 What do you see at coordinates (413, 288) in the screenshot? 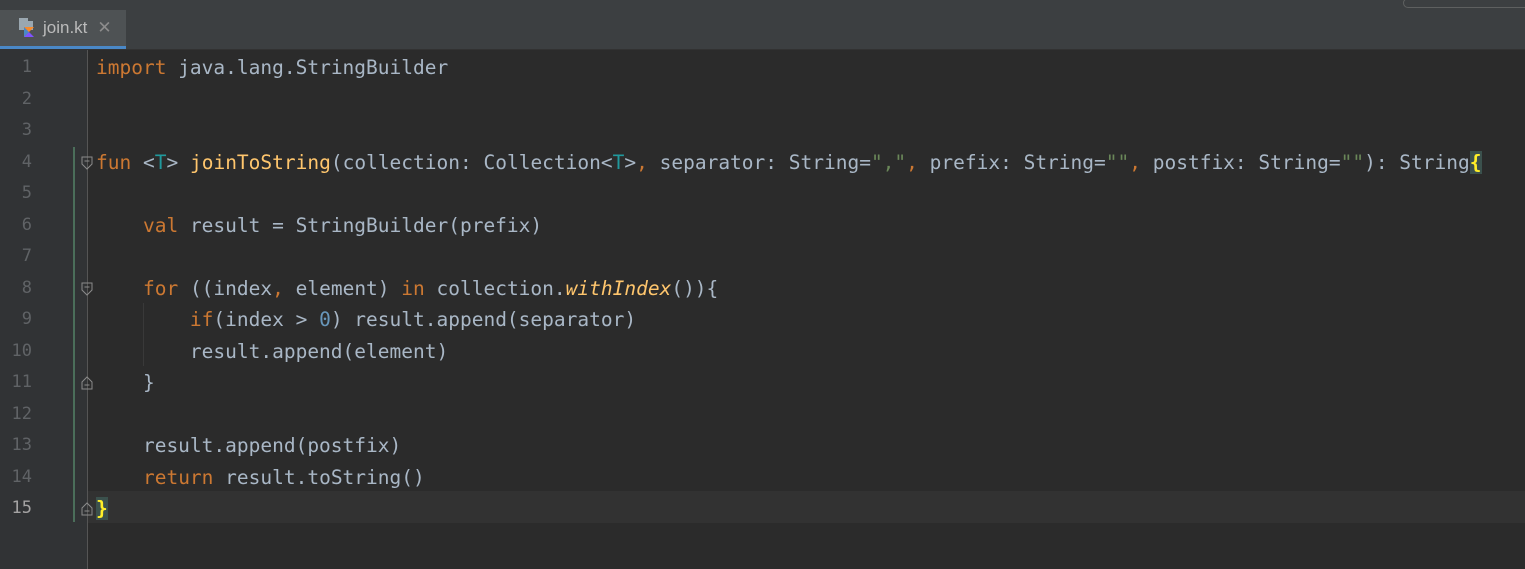
I see `keyword-token: in` at bounding box center [413, 288].